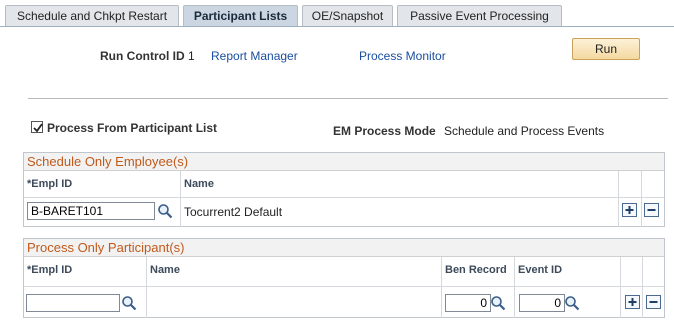 The width and height of the screenshot is (674, 325). Describe the element at coordinates (540, 270) in the screenshot. I see `column-header-event-id: Event ID` at that location.